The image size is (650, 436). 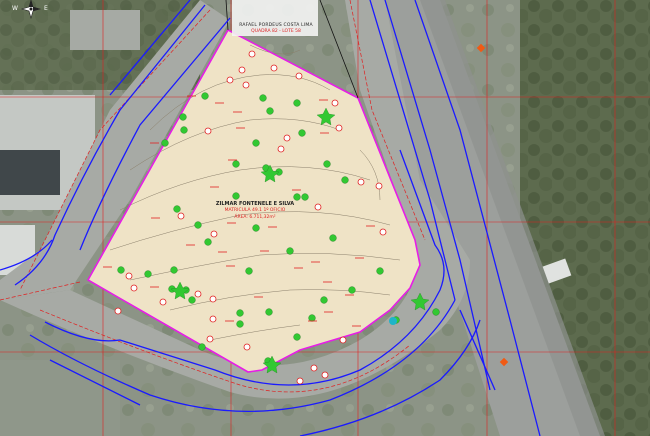 What do you see at coordinates (393, 321) in the screenshot?
I see `survey-point-icon` at bounding box center [393, 321].